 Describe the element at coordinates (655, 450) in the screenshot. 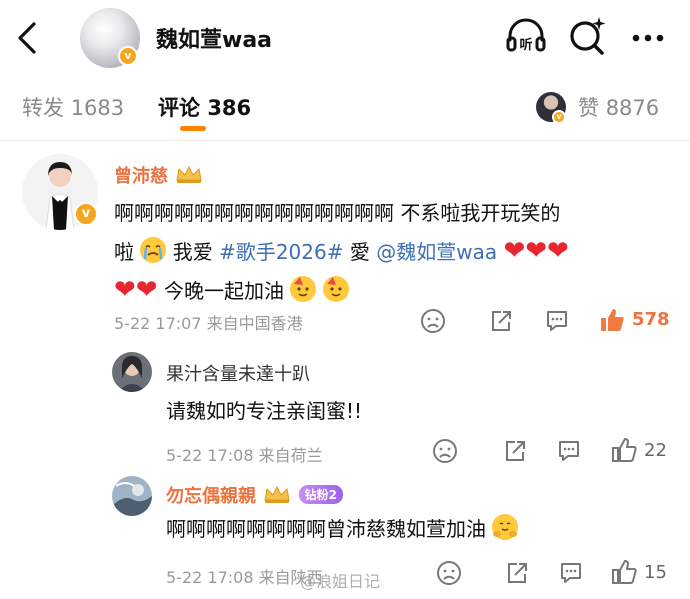

I see `reply1-like-count: 22` at that location.